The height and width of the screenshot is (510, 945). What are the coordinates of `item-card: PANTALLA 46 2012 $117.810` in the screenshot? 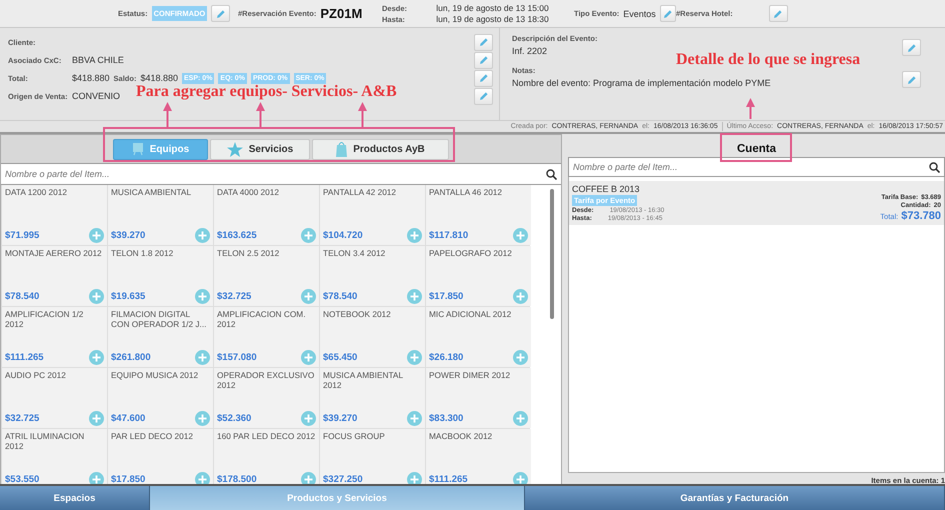 It's located at (478, 215).